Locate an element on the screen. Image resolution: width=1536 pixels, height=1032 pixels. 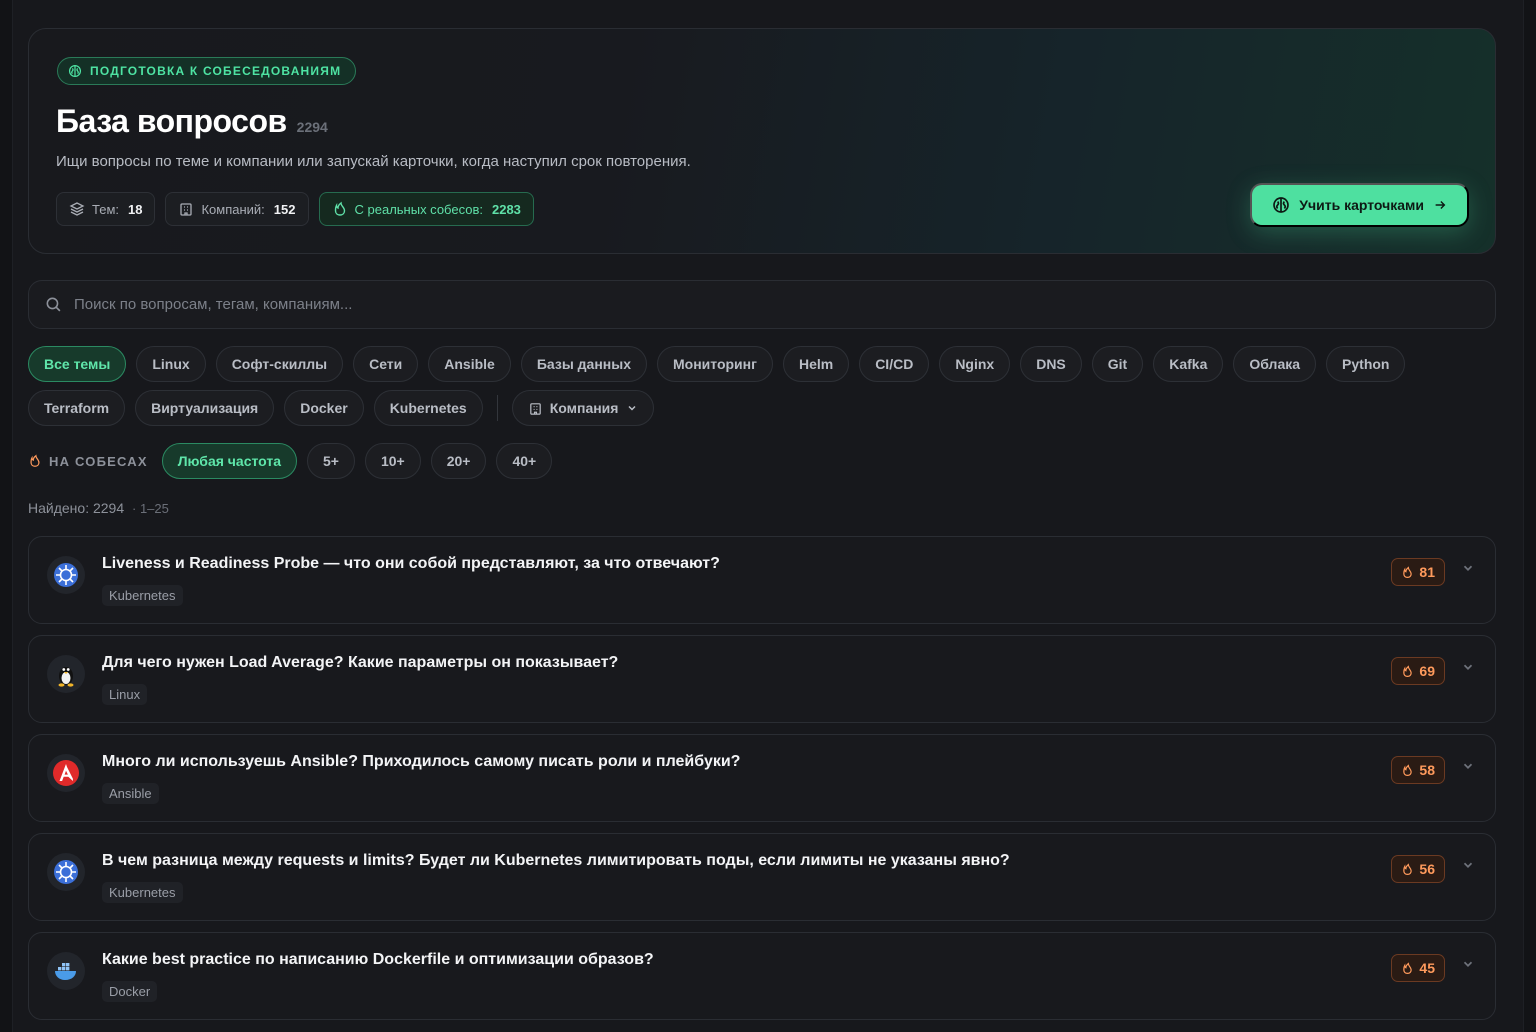
frequency-40plus: 40+ is located at coordinates (524, 461).